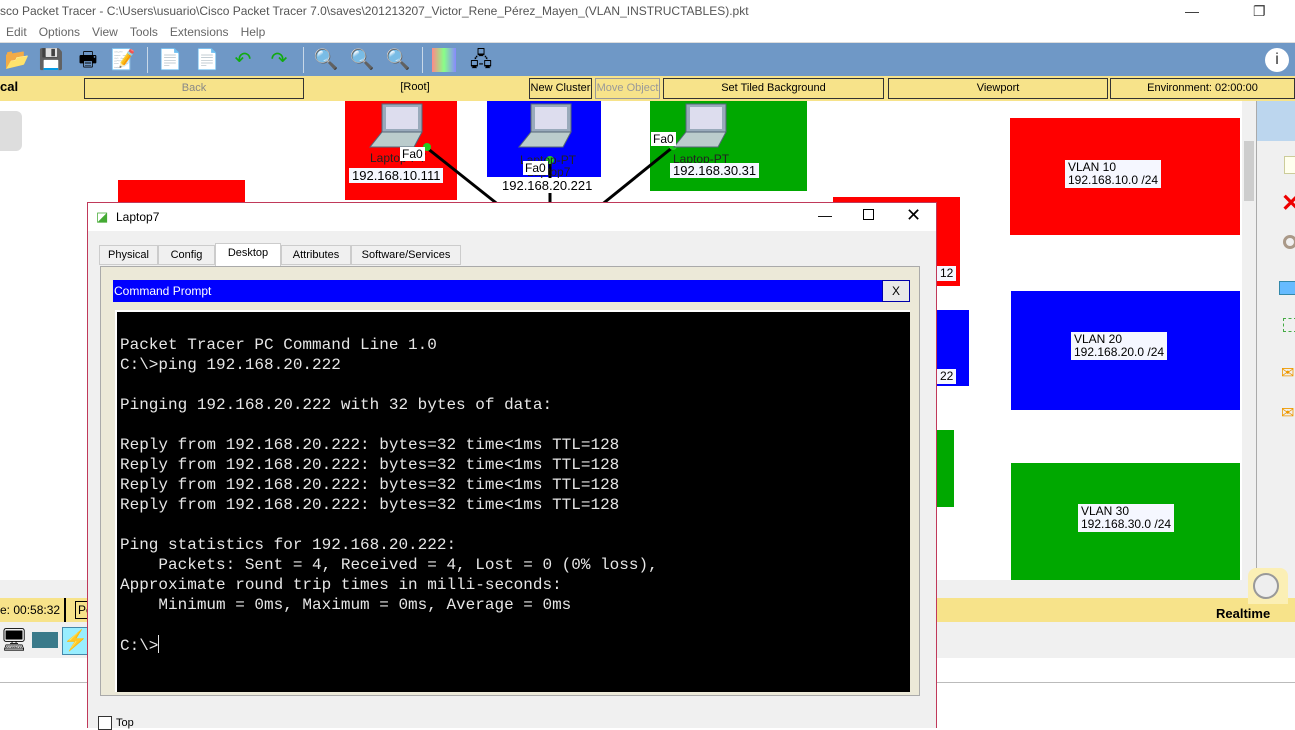  I want to click on laptop-app-icon: ◪, so click(102, 216).